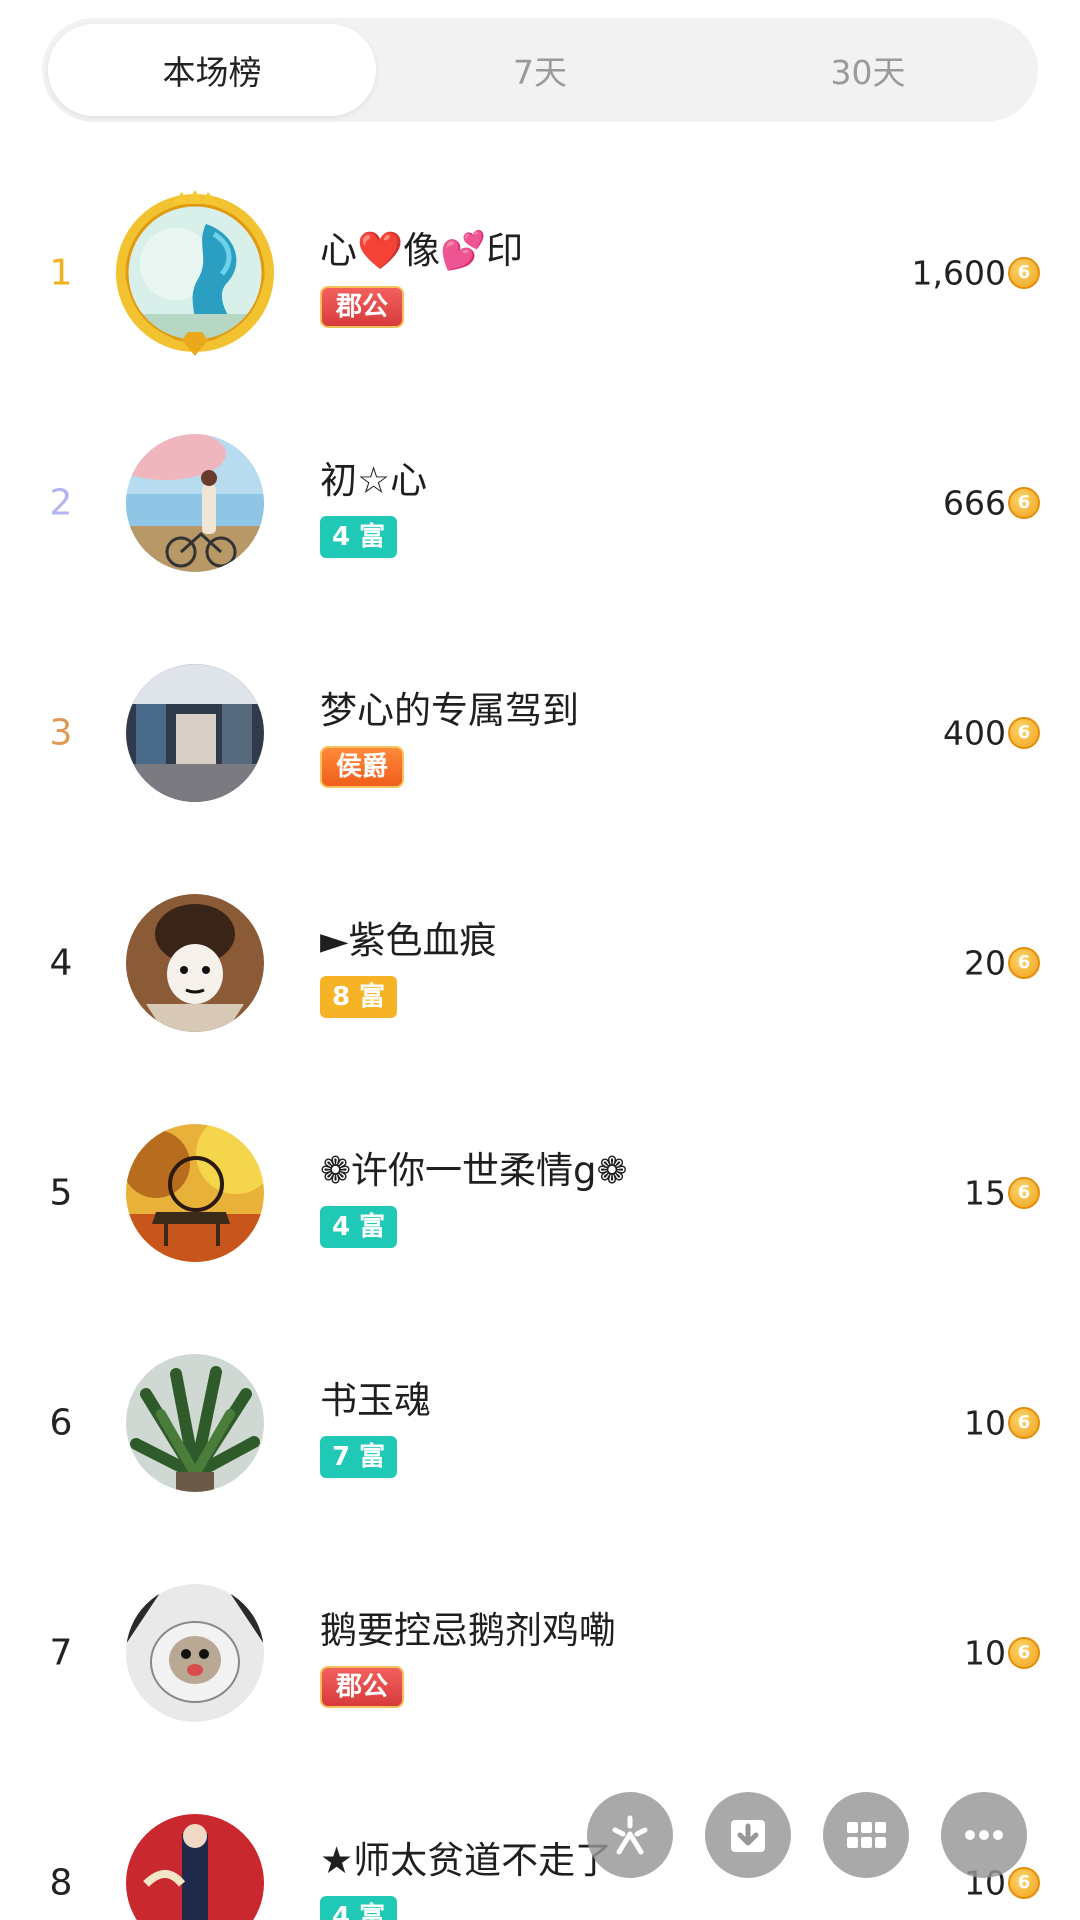 Image resolution: width=1080 pixels, height=1920 pixels. What do you see at coordinates (61, 733) in the screenshot?
I see `rank-number: 3` at bounding box center [61, 733].